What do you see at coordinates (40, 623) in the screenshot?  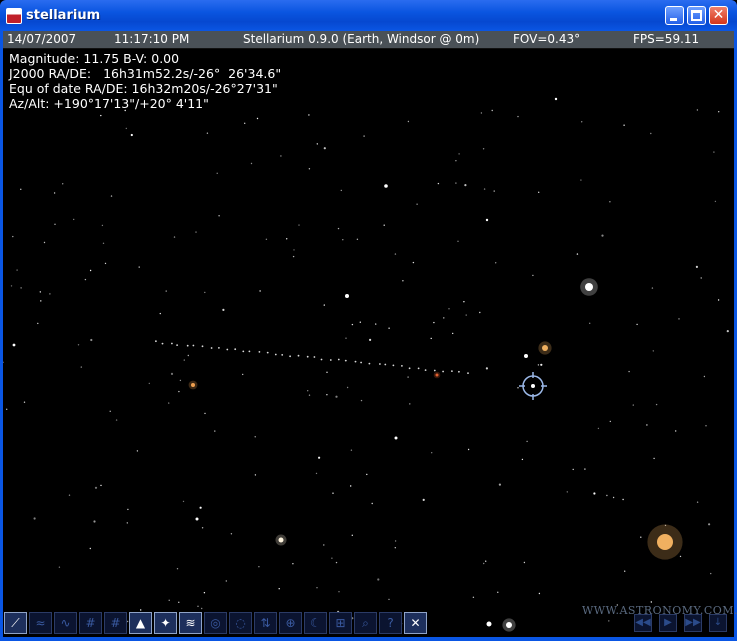 I see `constellation-names-button: ≈` at bounding box center [40, 623].